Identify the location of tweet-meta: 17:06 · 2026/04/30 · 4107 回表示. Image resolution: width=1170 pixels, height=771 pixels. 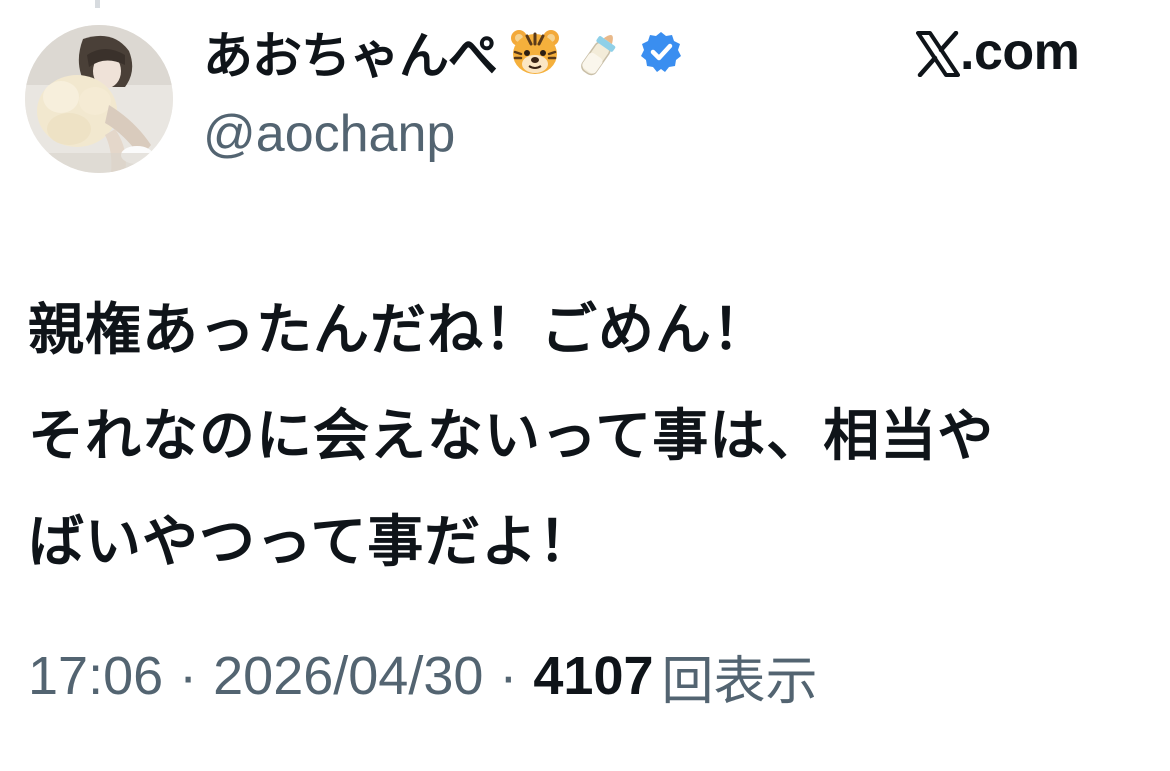
(423, 676).